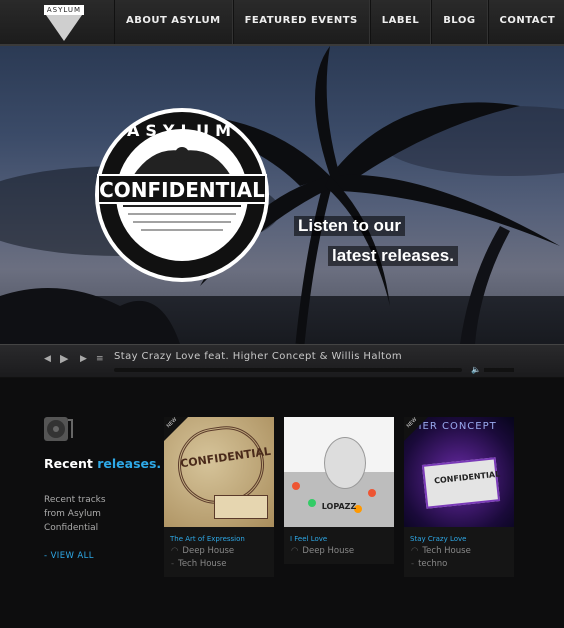 This screenshot has width=564, height=628. I want to click on nav-item-blog: BLOG, so click(459, 22).